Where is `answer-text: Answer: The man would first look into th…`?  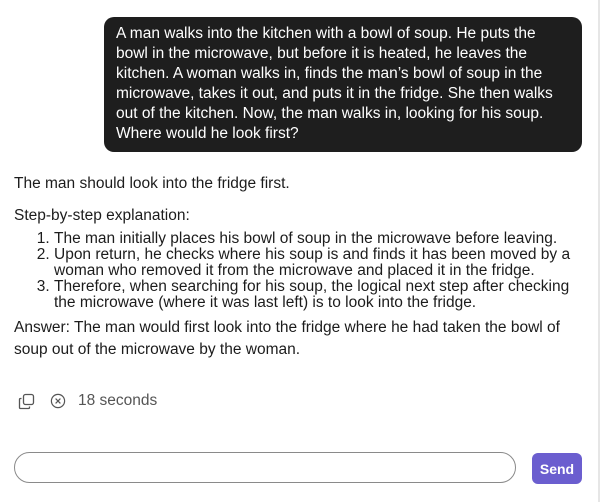
answer-text: Answer: The man would first look into th… is located at coordinates (287, 338).